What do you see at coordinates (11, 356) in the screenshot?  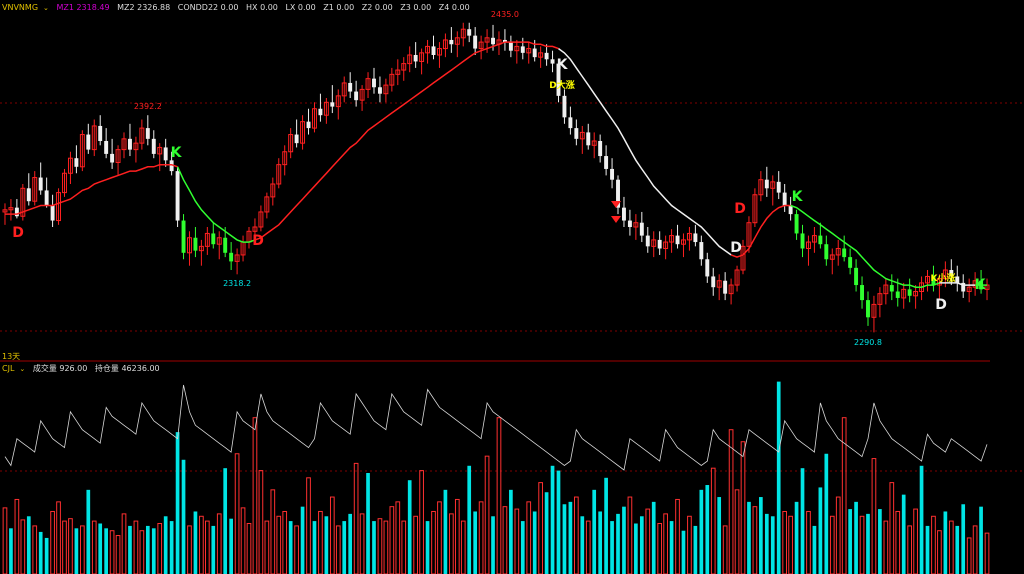 I see `period-label: 13天` at bounding box center [11, 356].